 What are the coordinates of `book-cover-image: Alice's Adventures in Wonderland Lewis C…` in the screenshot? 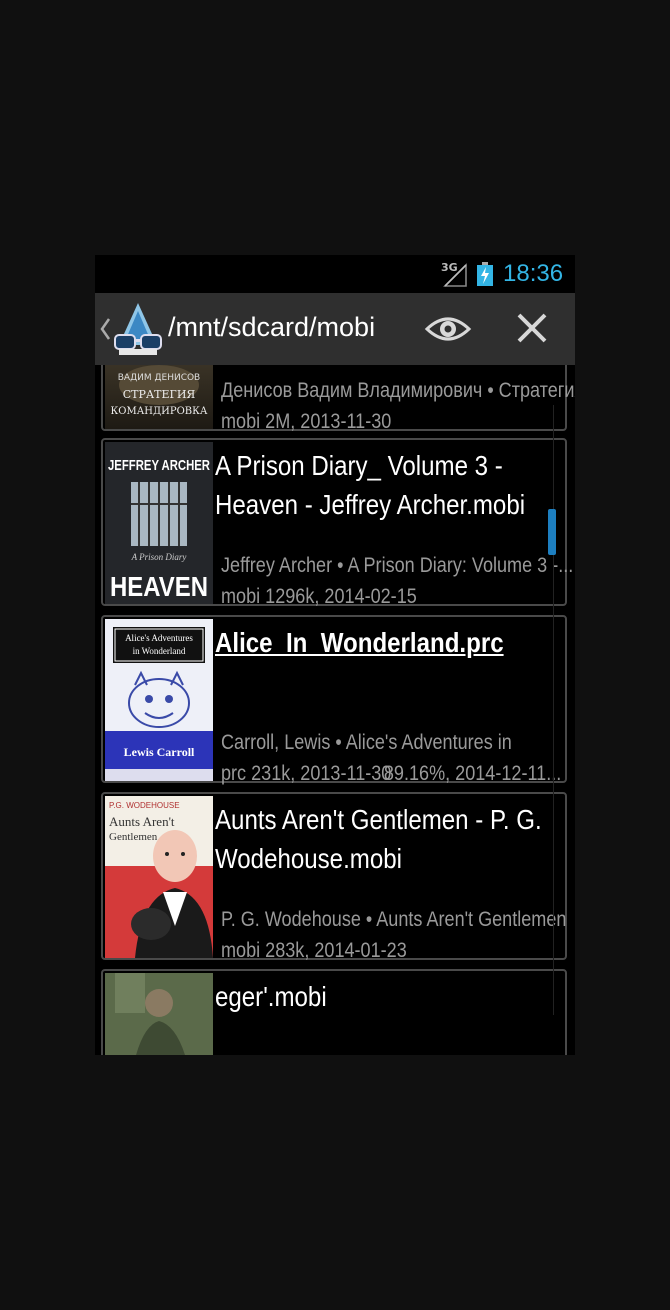 It's located at (159, 700).